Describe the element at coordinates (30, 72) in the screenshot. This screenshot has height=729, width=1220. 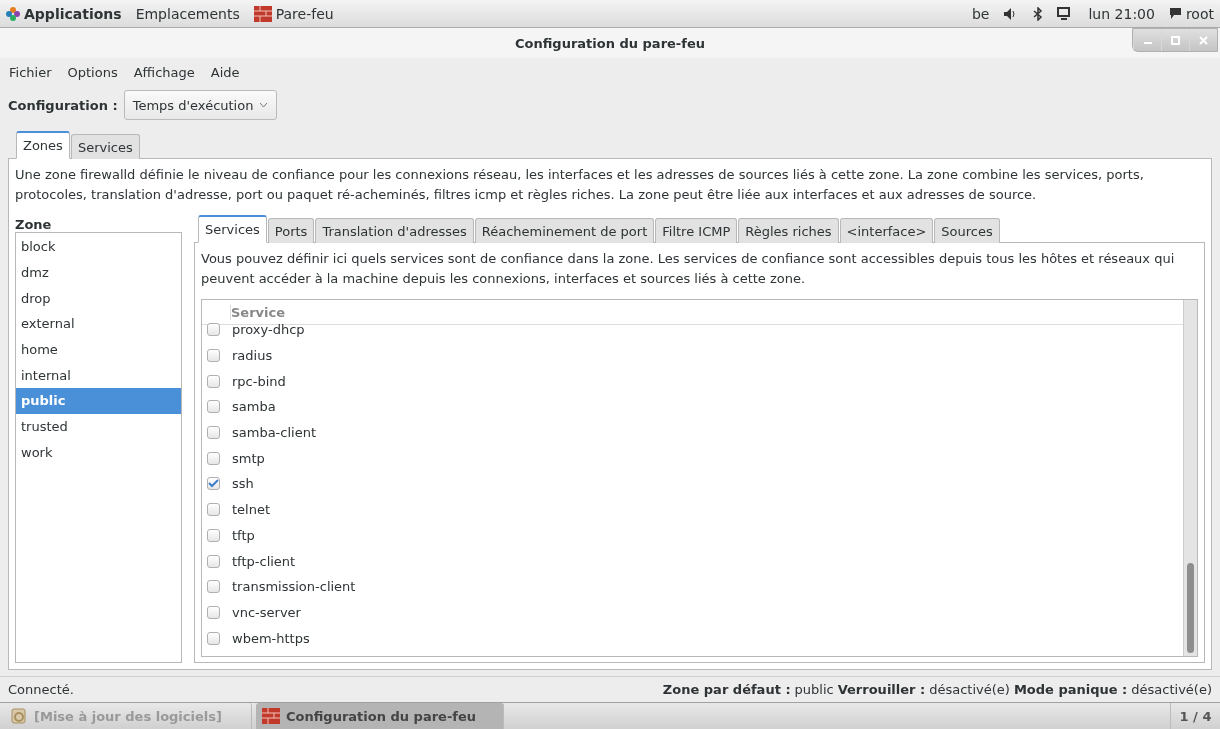
I see `menu-item: Fichier` at that location.